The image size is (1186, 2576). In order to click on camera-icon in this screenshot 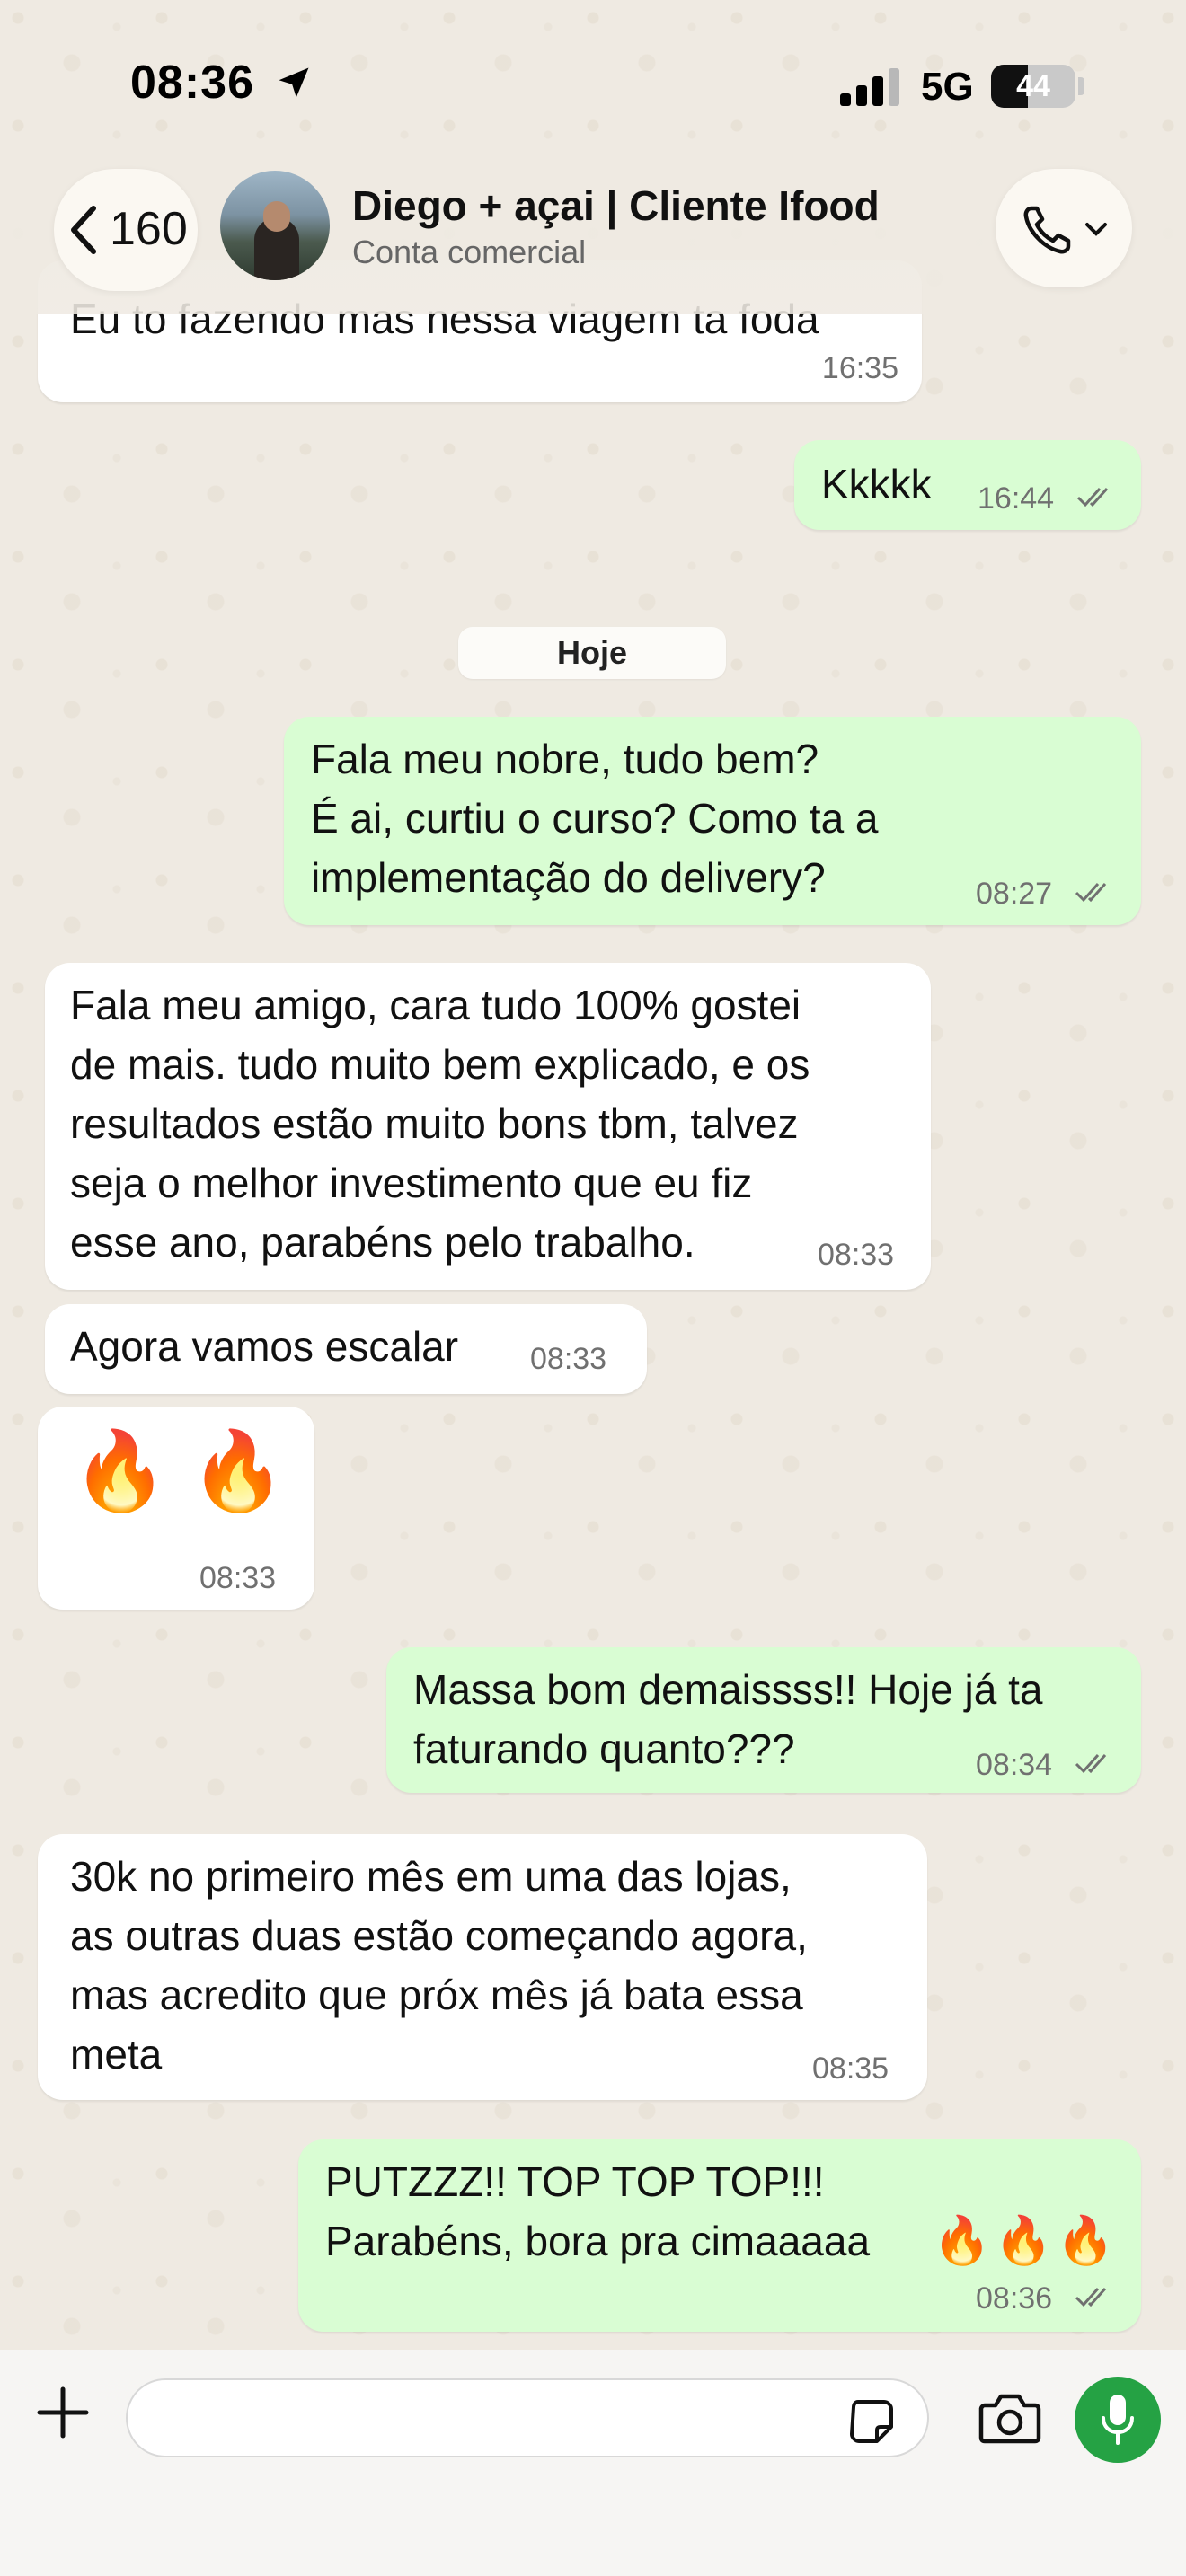, I will do `click(1010, 2418)`.